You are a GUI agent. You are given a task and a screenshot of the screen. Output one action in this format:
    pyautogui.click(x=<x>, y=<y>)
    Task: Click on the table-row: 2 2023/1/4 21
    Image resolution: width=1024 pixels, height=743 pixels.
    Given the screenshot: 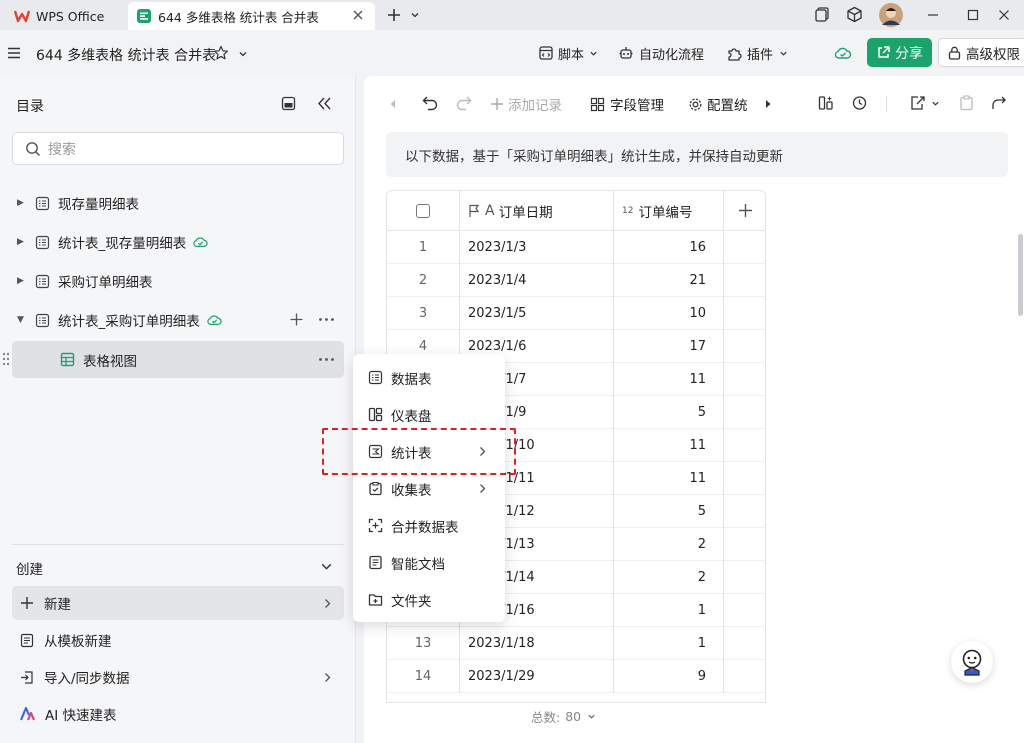 What is the action you would take?
    pyautogui.click(x=576, y=280)
    